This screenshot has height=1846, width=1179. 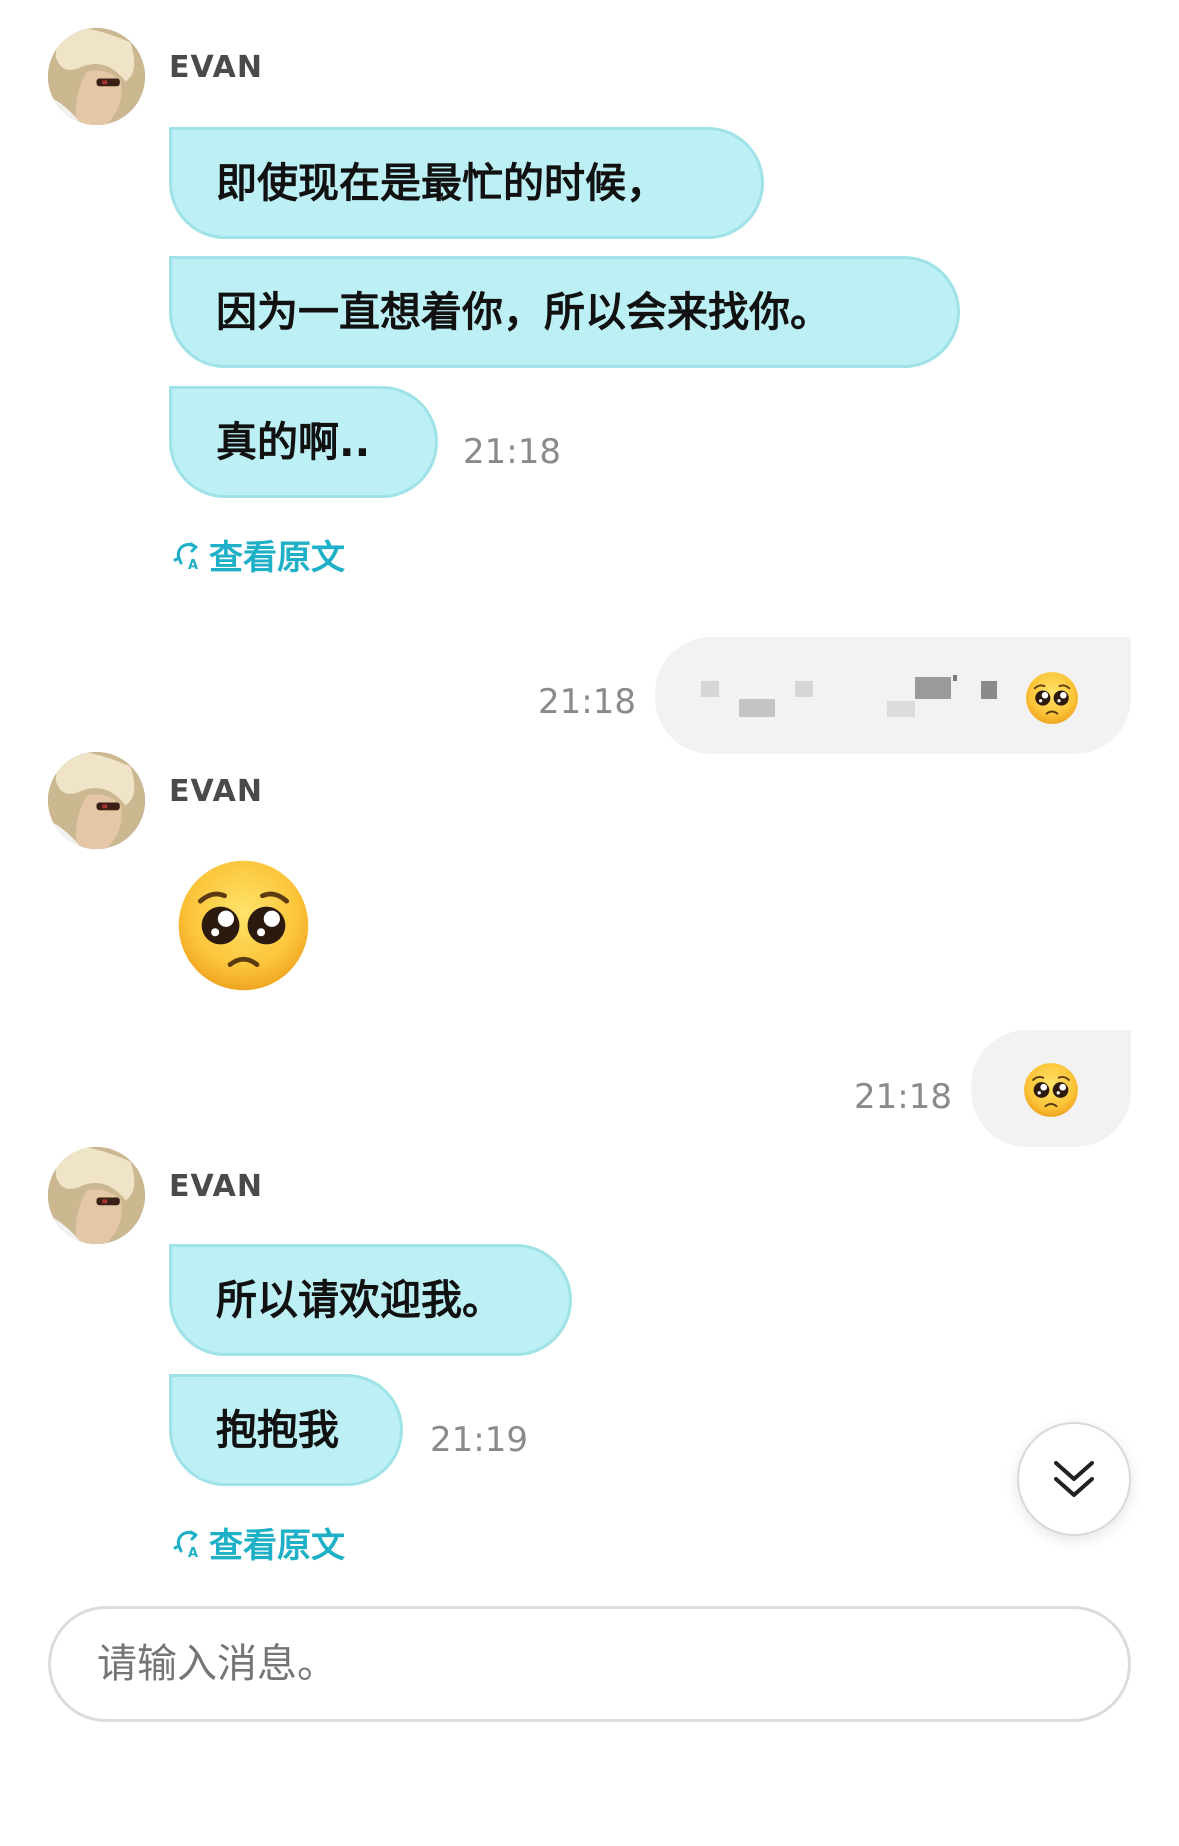 What do you see at coordinates (564, 312) in the screenshot?
I see `incoming-message-bubble: 因为一直想着你，所以会来找你。` at bounding box center [564, 312].